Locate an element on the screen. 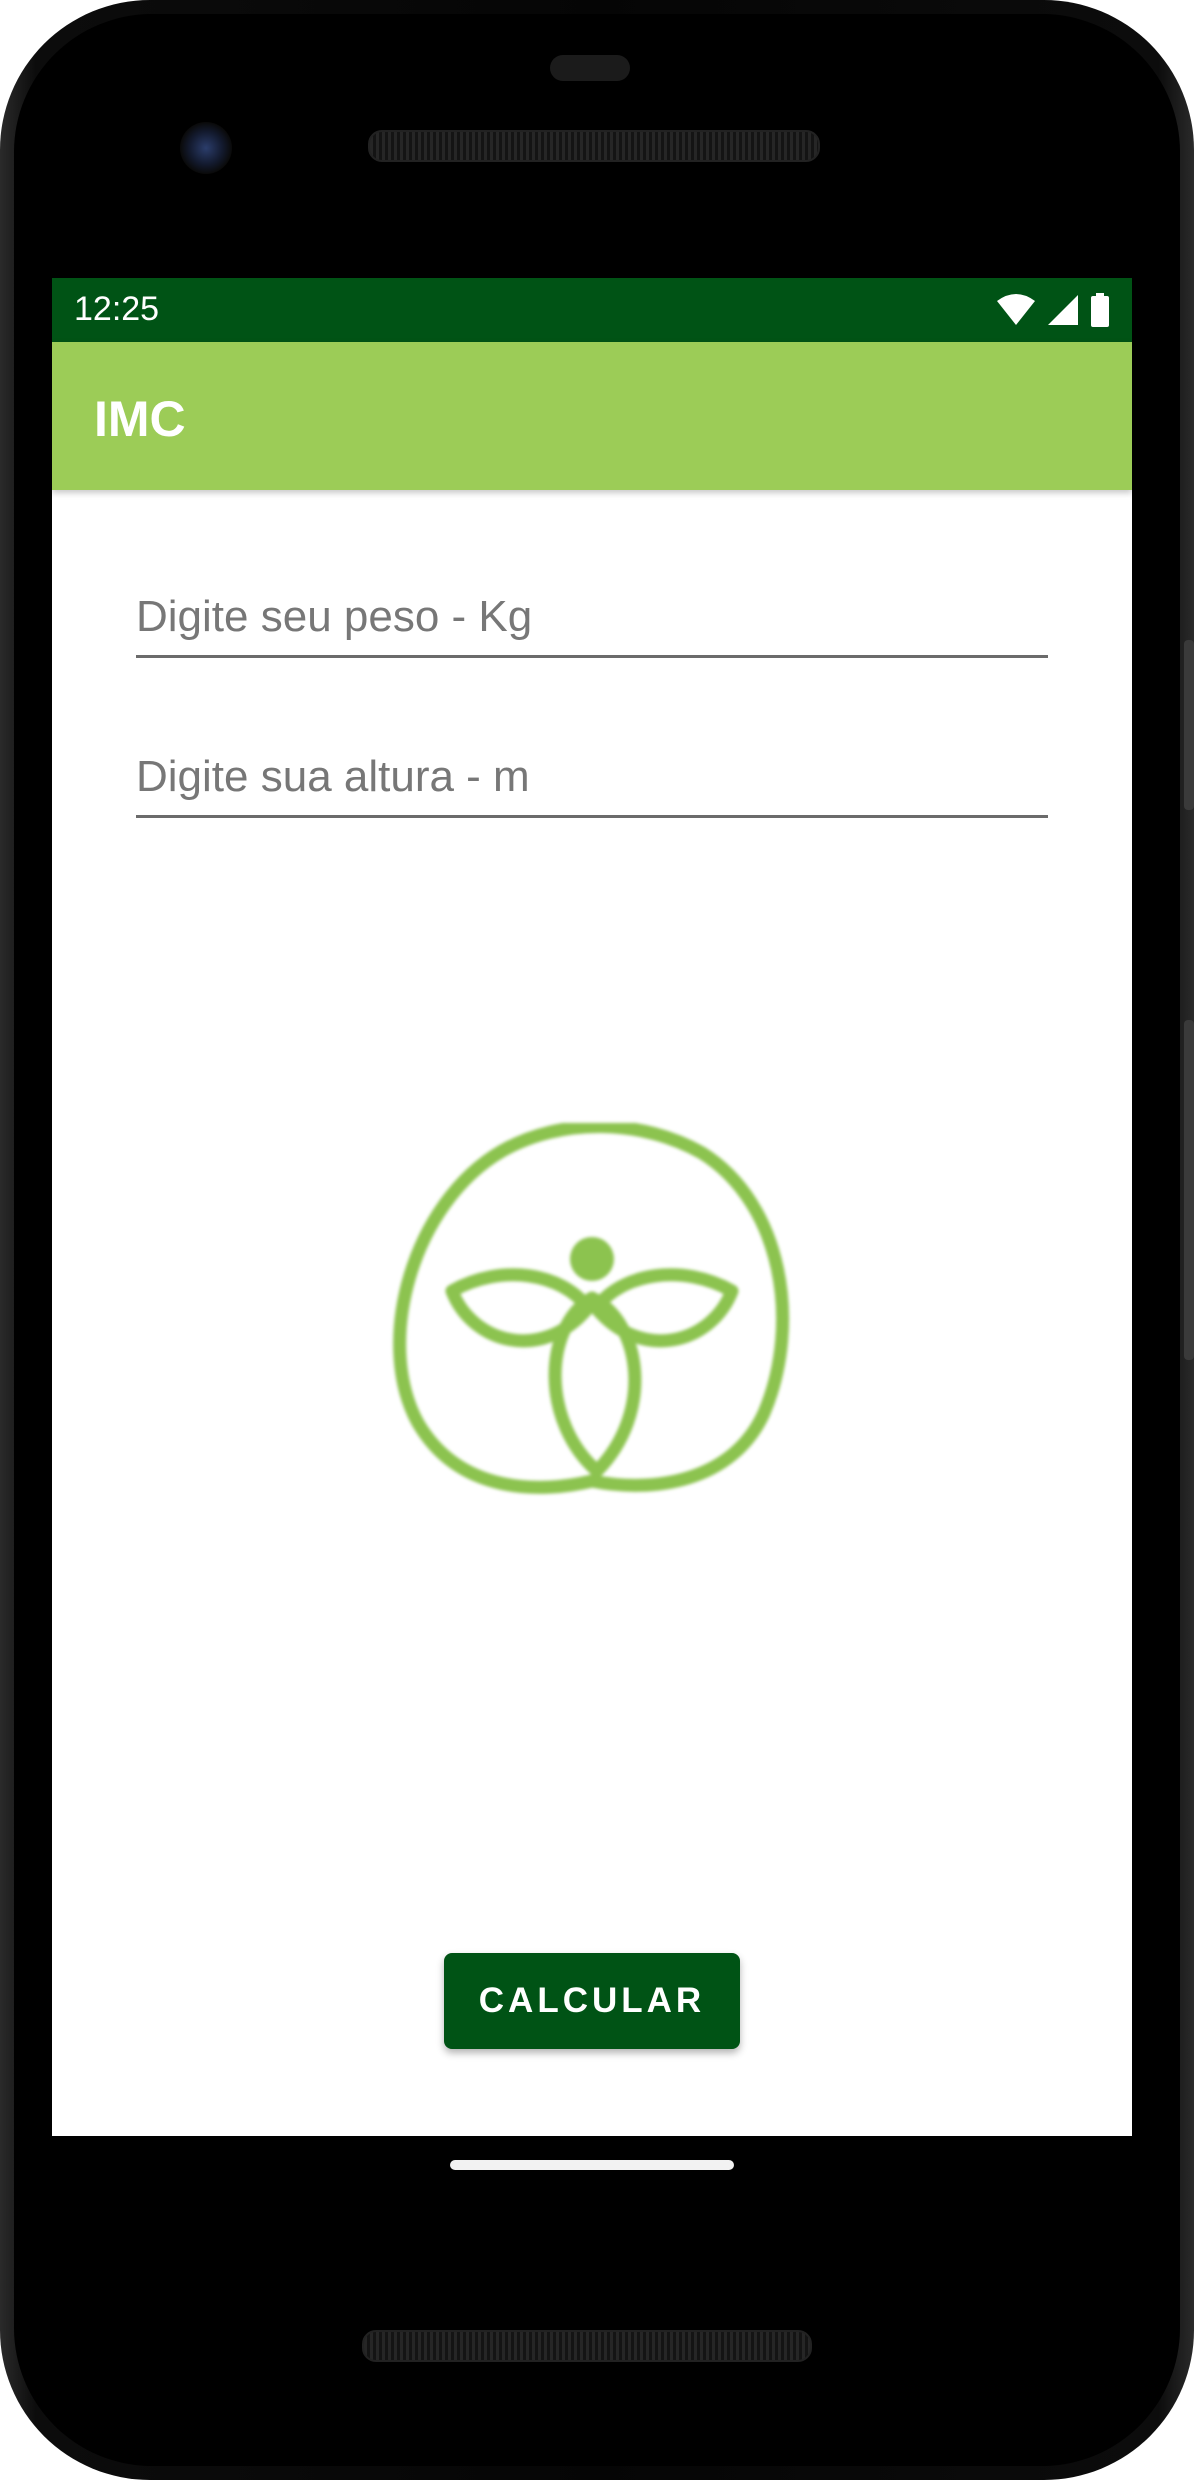 The width and height of the screenshot is (1194, 2480). battery-icon is located at coordinates (1100, 310).